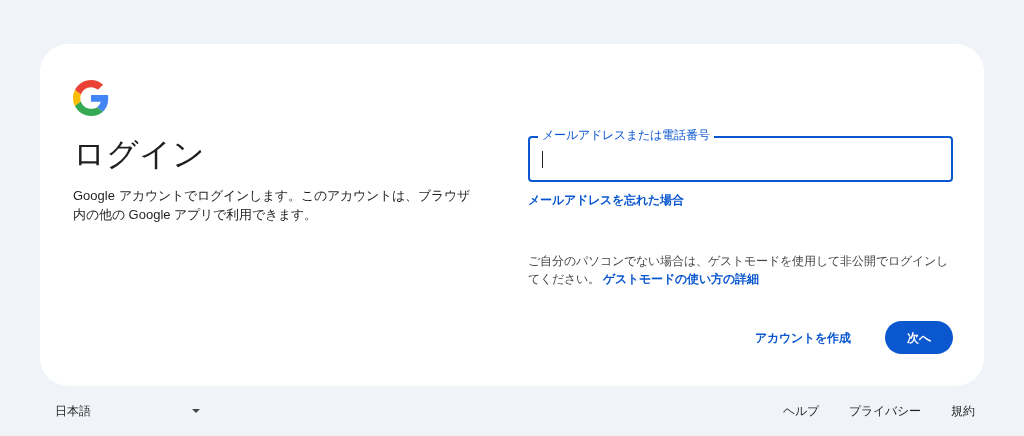 This screenshot has height=436, width=1024. I want to click on description-text: Google アカウントでログインします。このアカウントは、ブラウザ内の他の Google アプリで利用できます。, so click(272, 205).